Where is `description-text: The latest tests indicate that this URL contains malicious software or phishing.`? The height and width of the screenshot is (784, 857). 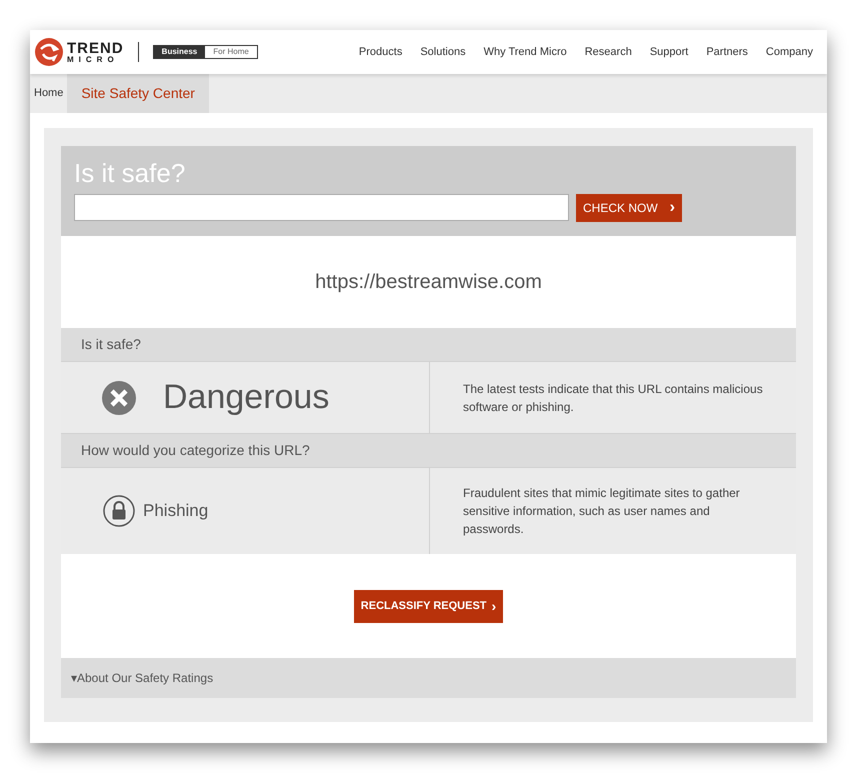 description-text: The latest tests indicate that this URL contains malicious software or phishing. is located at coordinates (613, 398).